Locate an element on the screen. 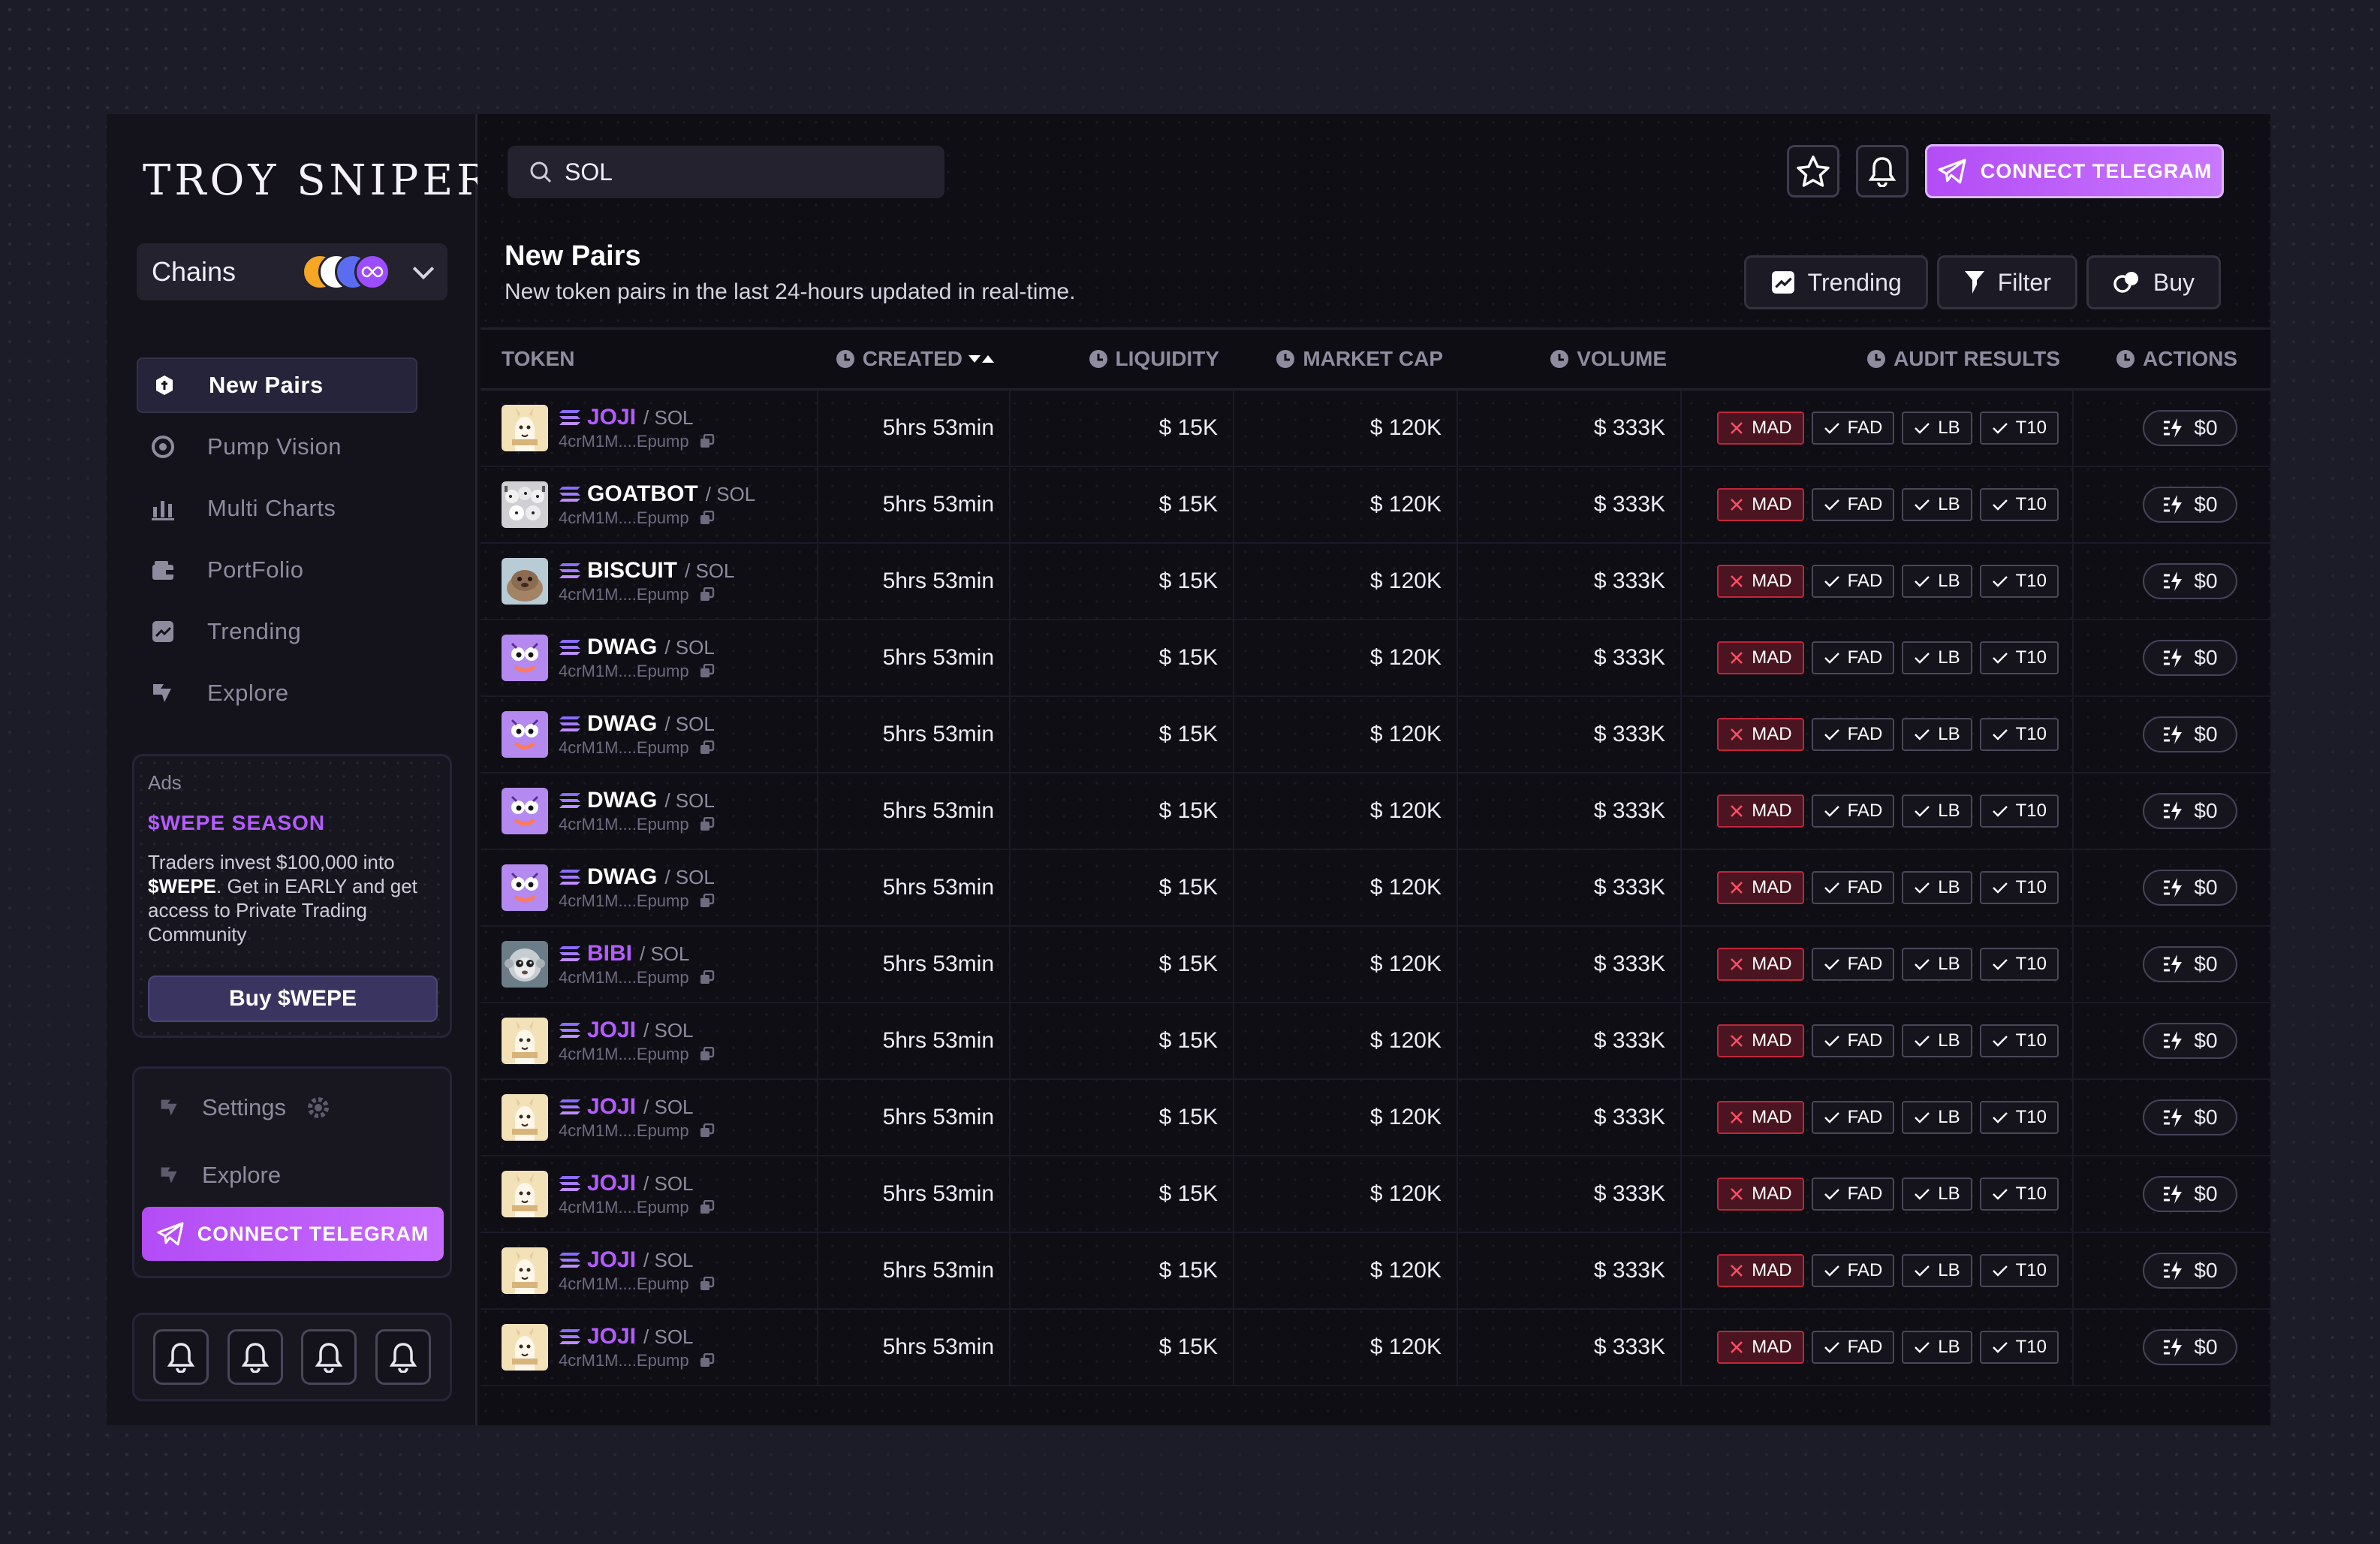 This screenshot has height=1544, width=2380. column-header-created: CREATED is located at coordinates (914, 359).